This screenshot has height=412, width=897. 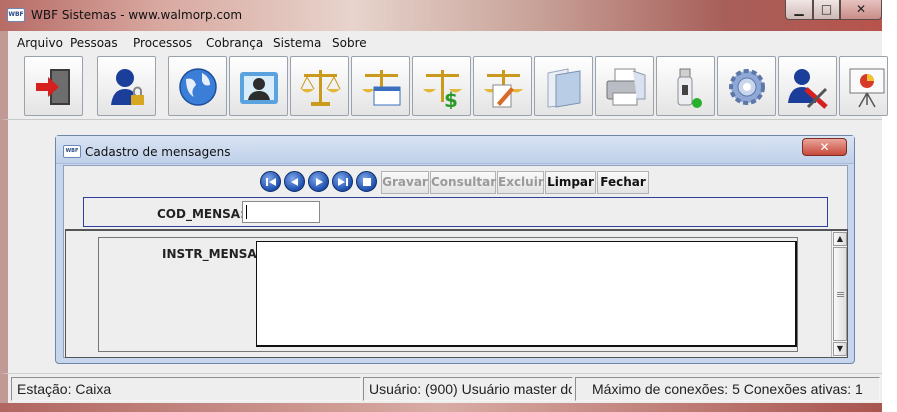 I want to click on next-record-icon, so click(x=319, y=182).